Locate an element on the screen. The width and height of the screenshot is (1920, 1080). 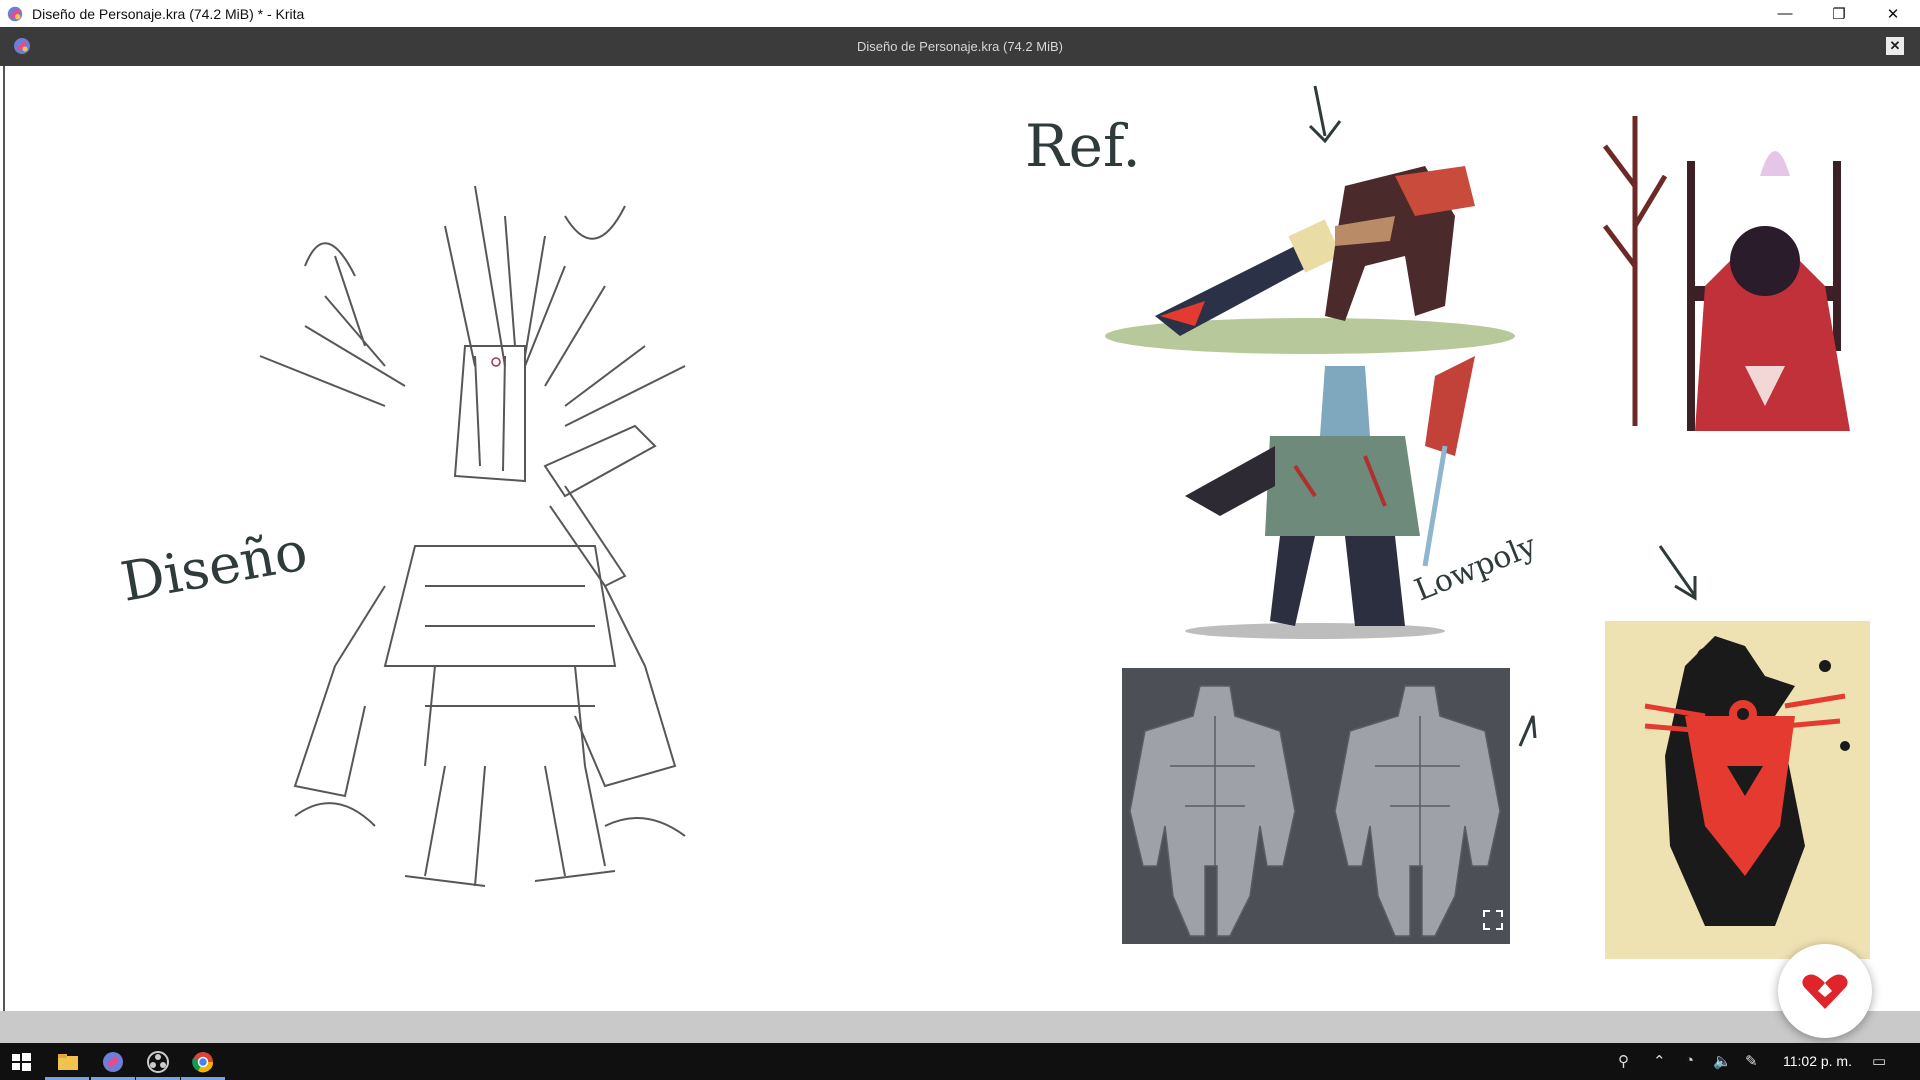
minimize-button: — is located at coordinates (1785, 13).